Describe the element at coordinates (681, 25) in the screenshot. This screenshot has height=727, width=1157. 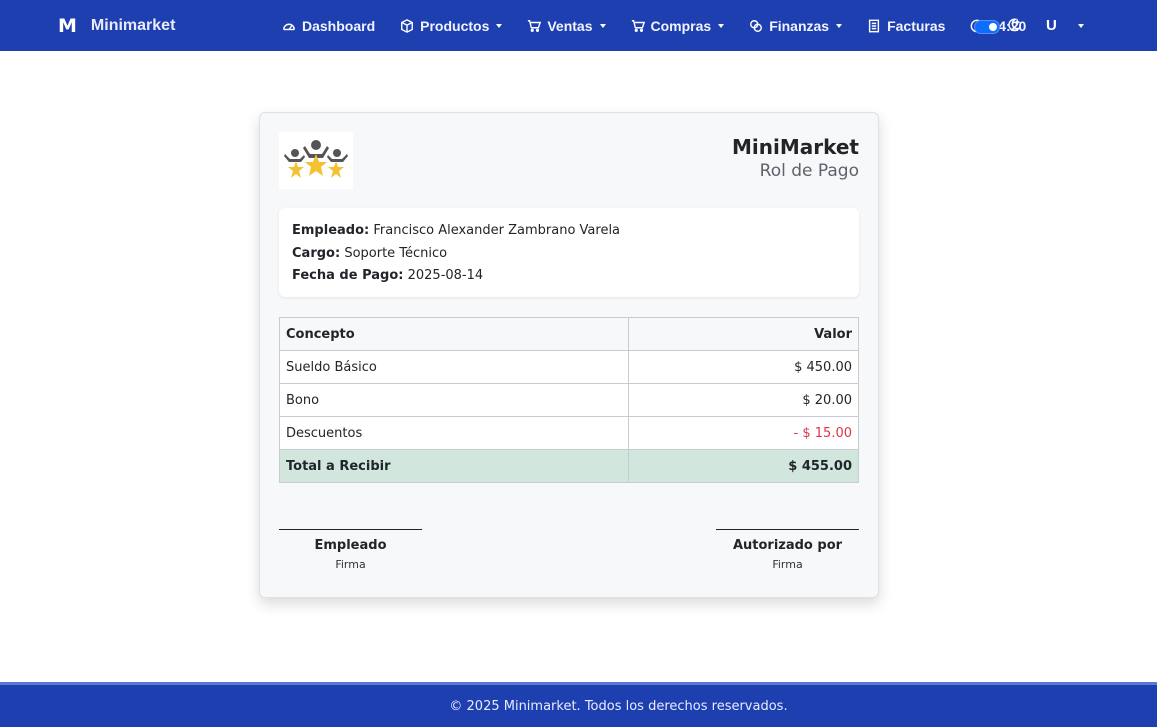
I see `nav-compras-label: Compras` at that location.